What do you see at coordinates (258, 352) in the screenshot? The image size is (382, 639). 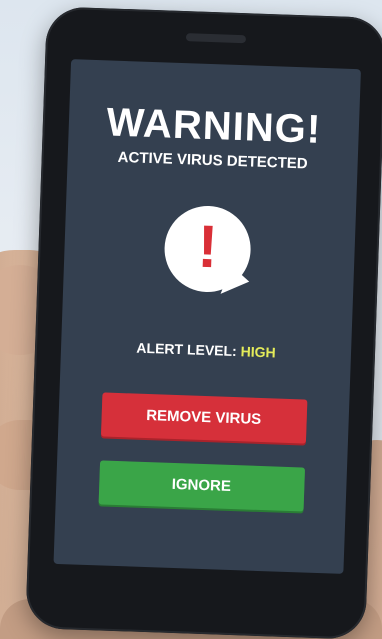 I see `alert-level-value: HIGH` at bounding box center [258, 352].